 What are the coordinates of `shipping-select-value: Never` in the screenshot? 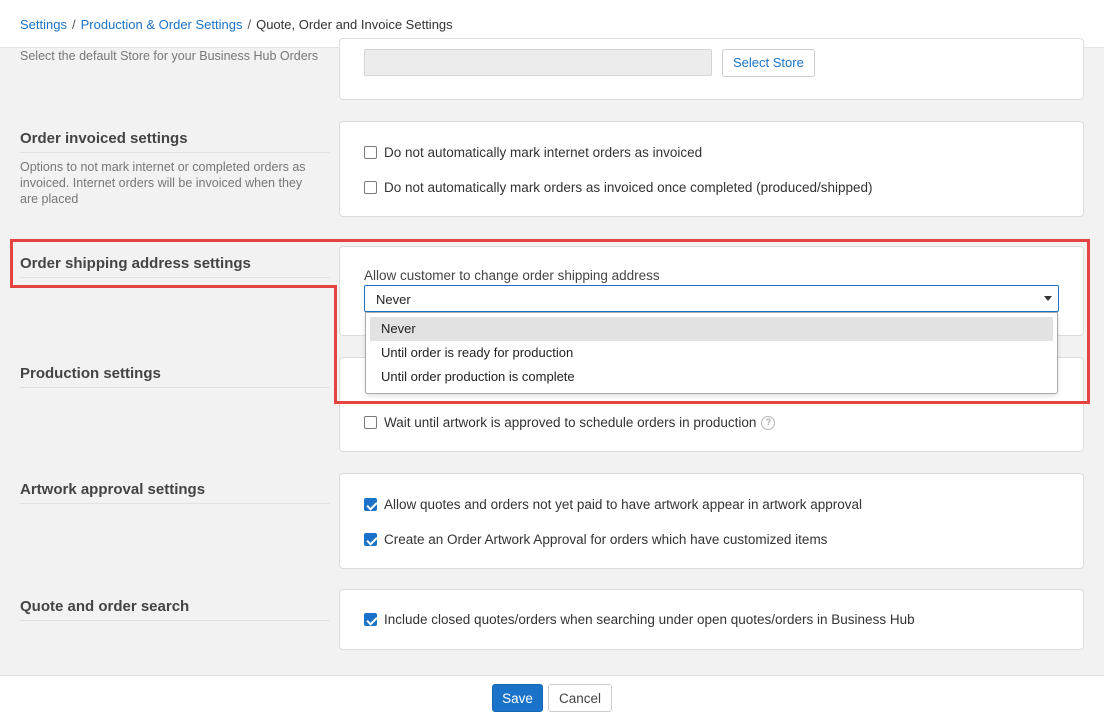 It's located at (393, 299).